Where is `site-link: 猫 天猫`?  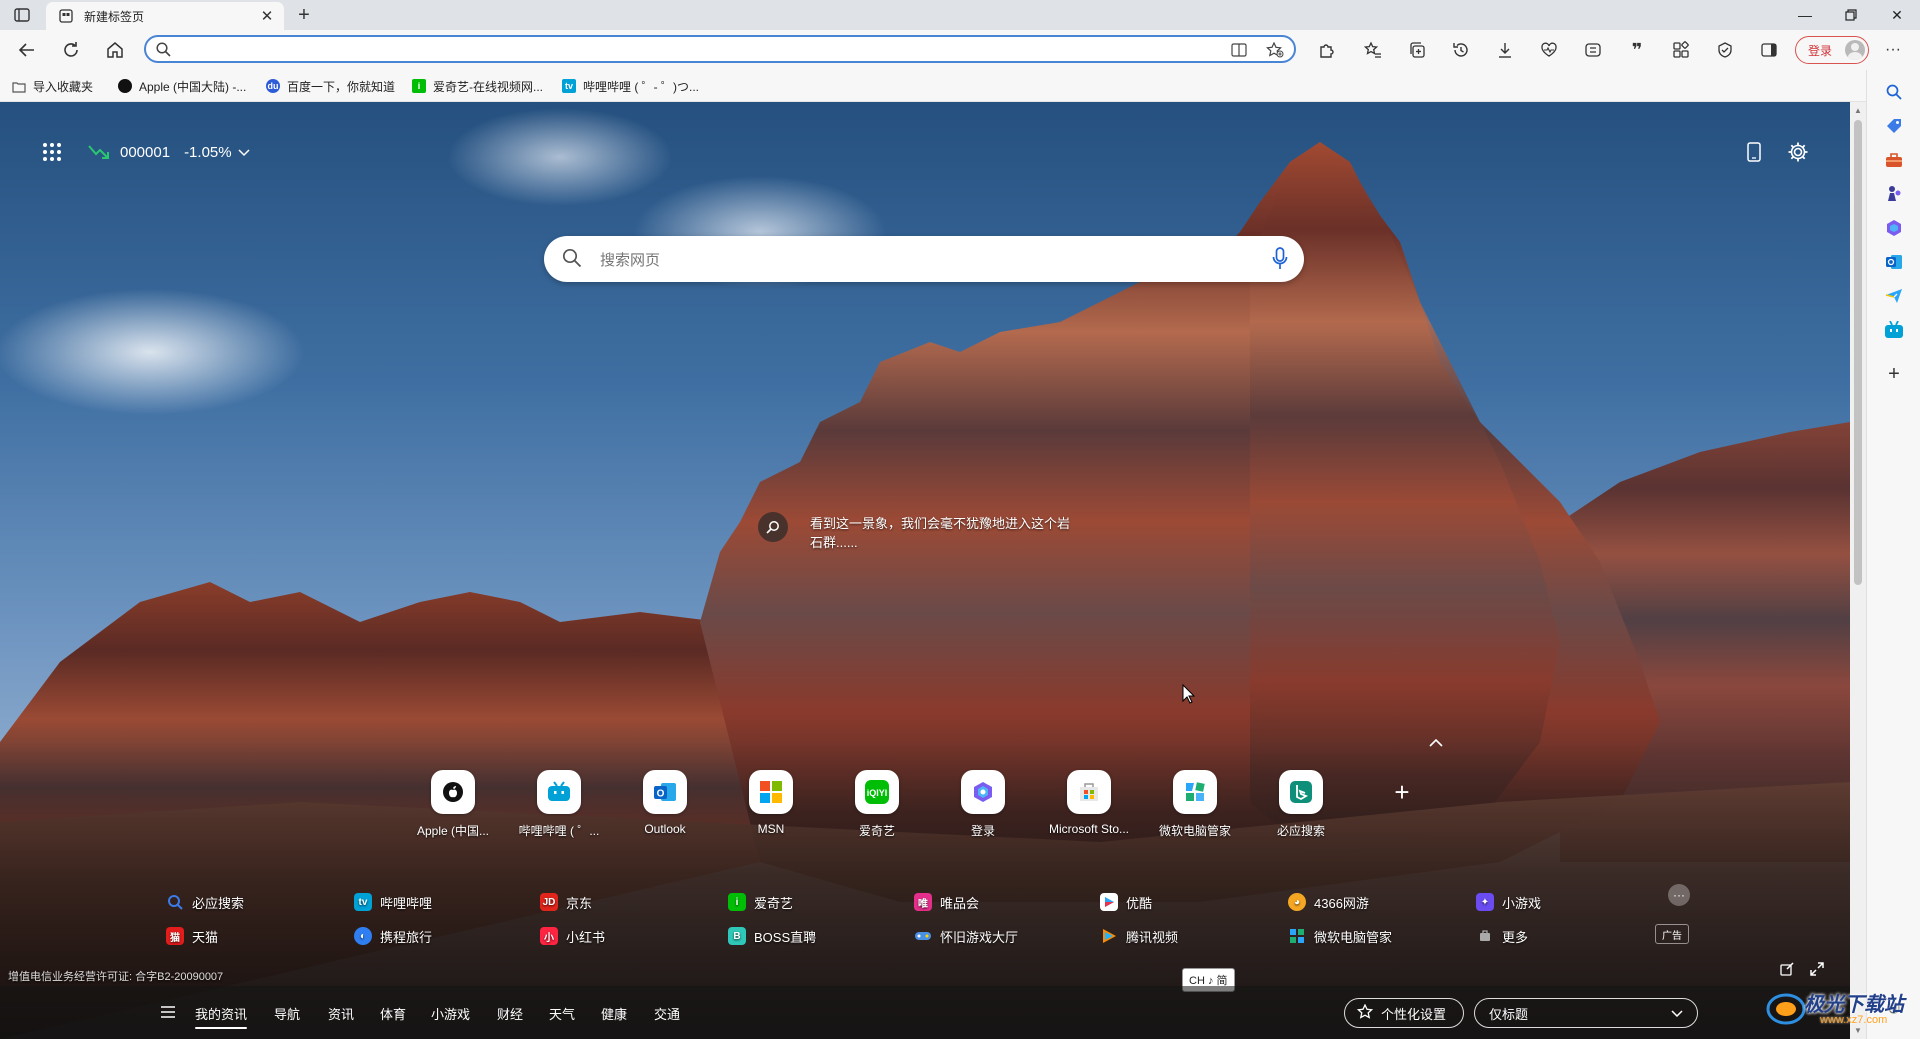
site-link: 猫 天猫 is located at coordinates (192, 936).